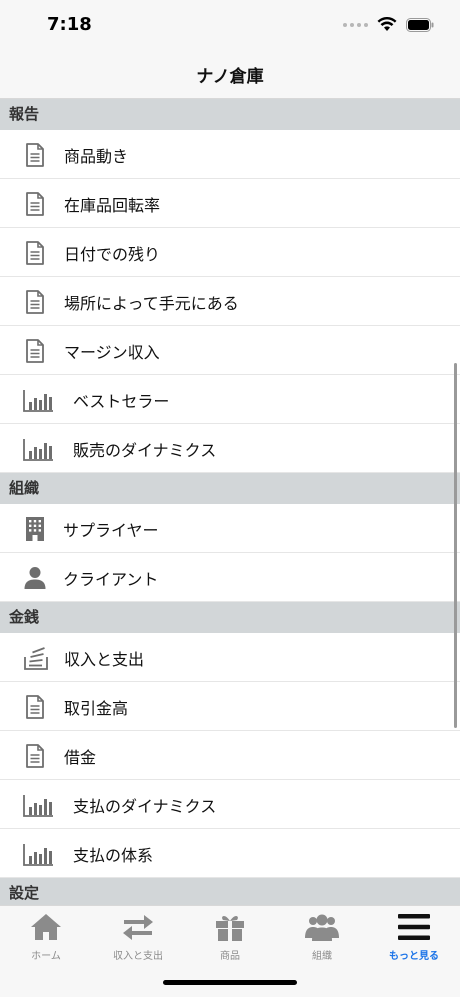 Image resolution: width=460 pixels, height=997 pixels. I want to click on section-header-settings: 設定, so click(230, 891).